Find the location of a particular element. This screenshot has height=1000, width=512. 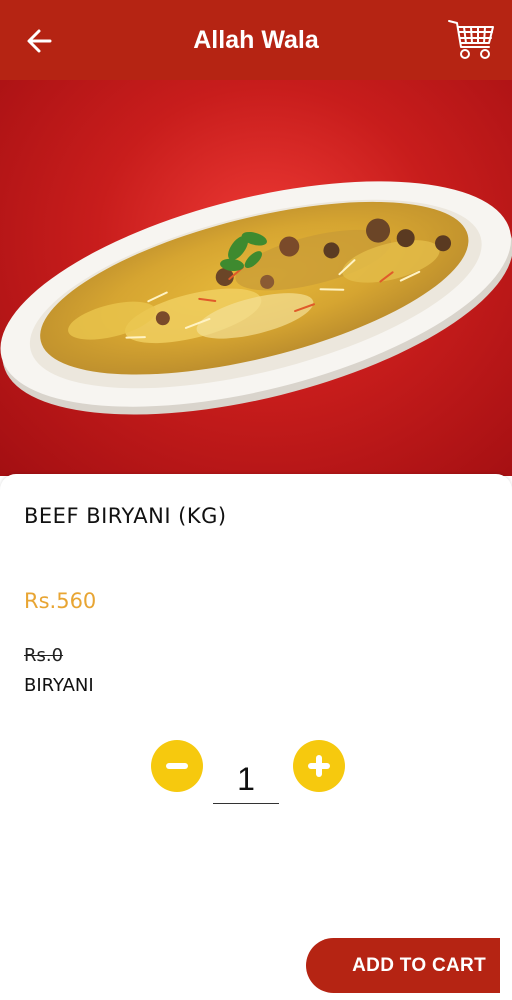

product-price: Rs.560 is located at coordinates (60, 601).